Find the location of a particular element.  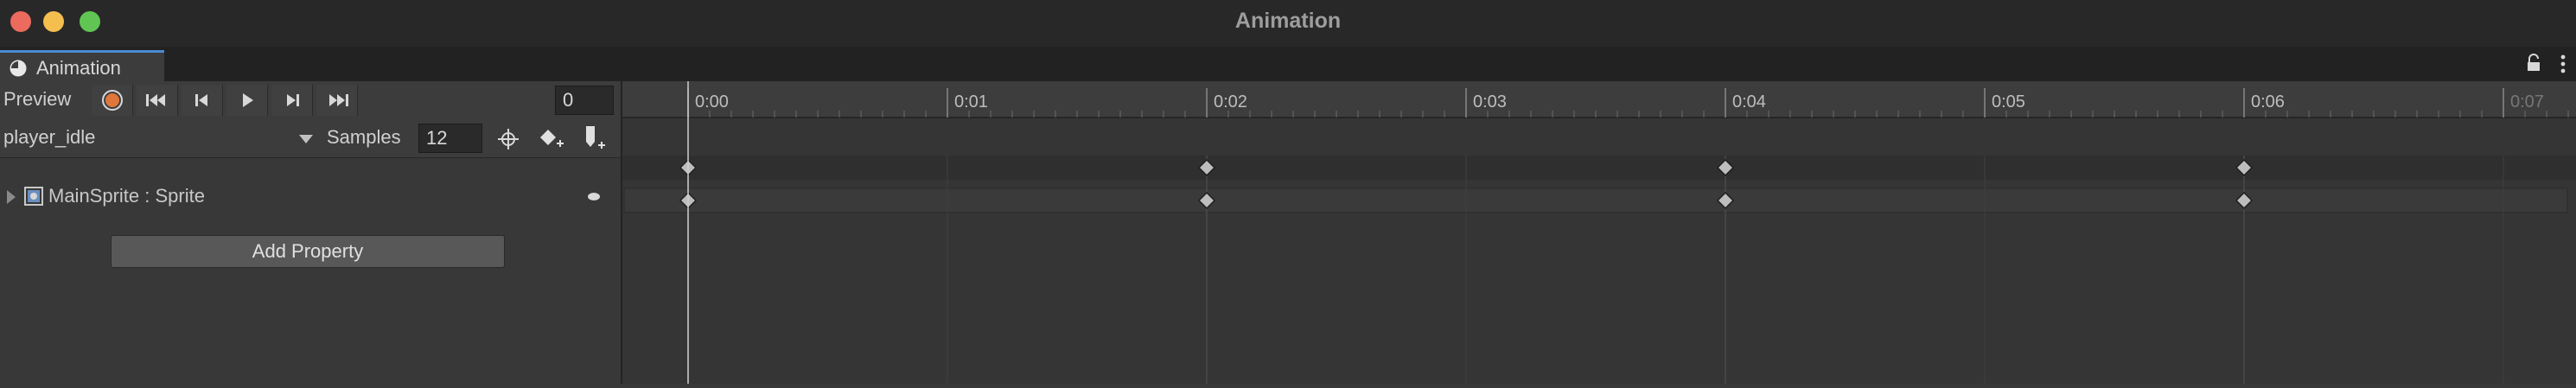

first-key-button is located at coordinates (157, 101).